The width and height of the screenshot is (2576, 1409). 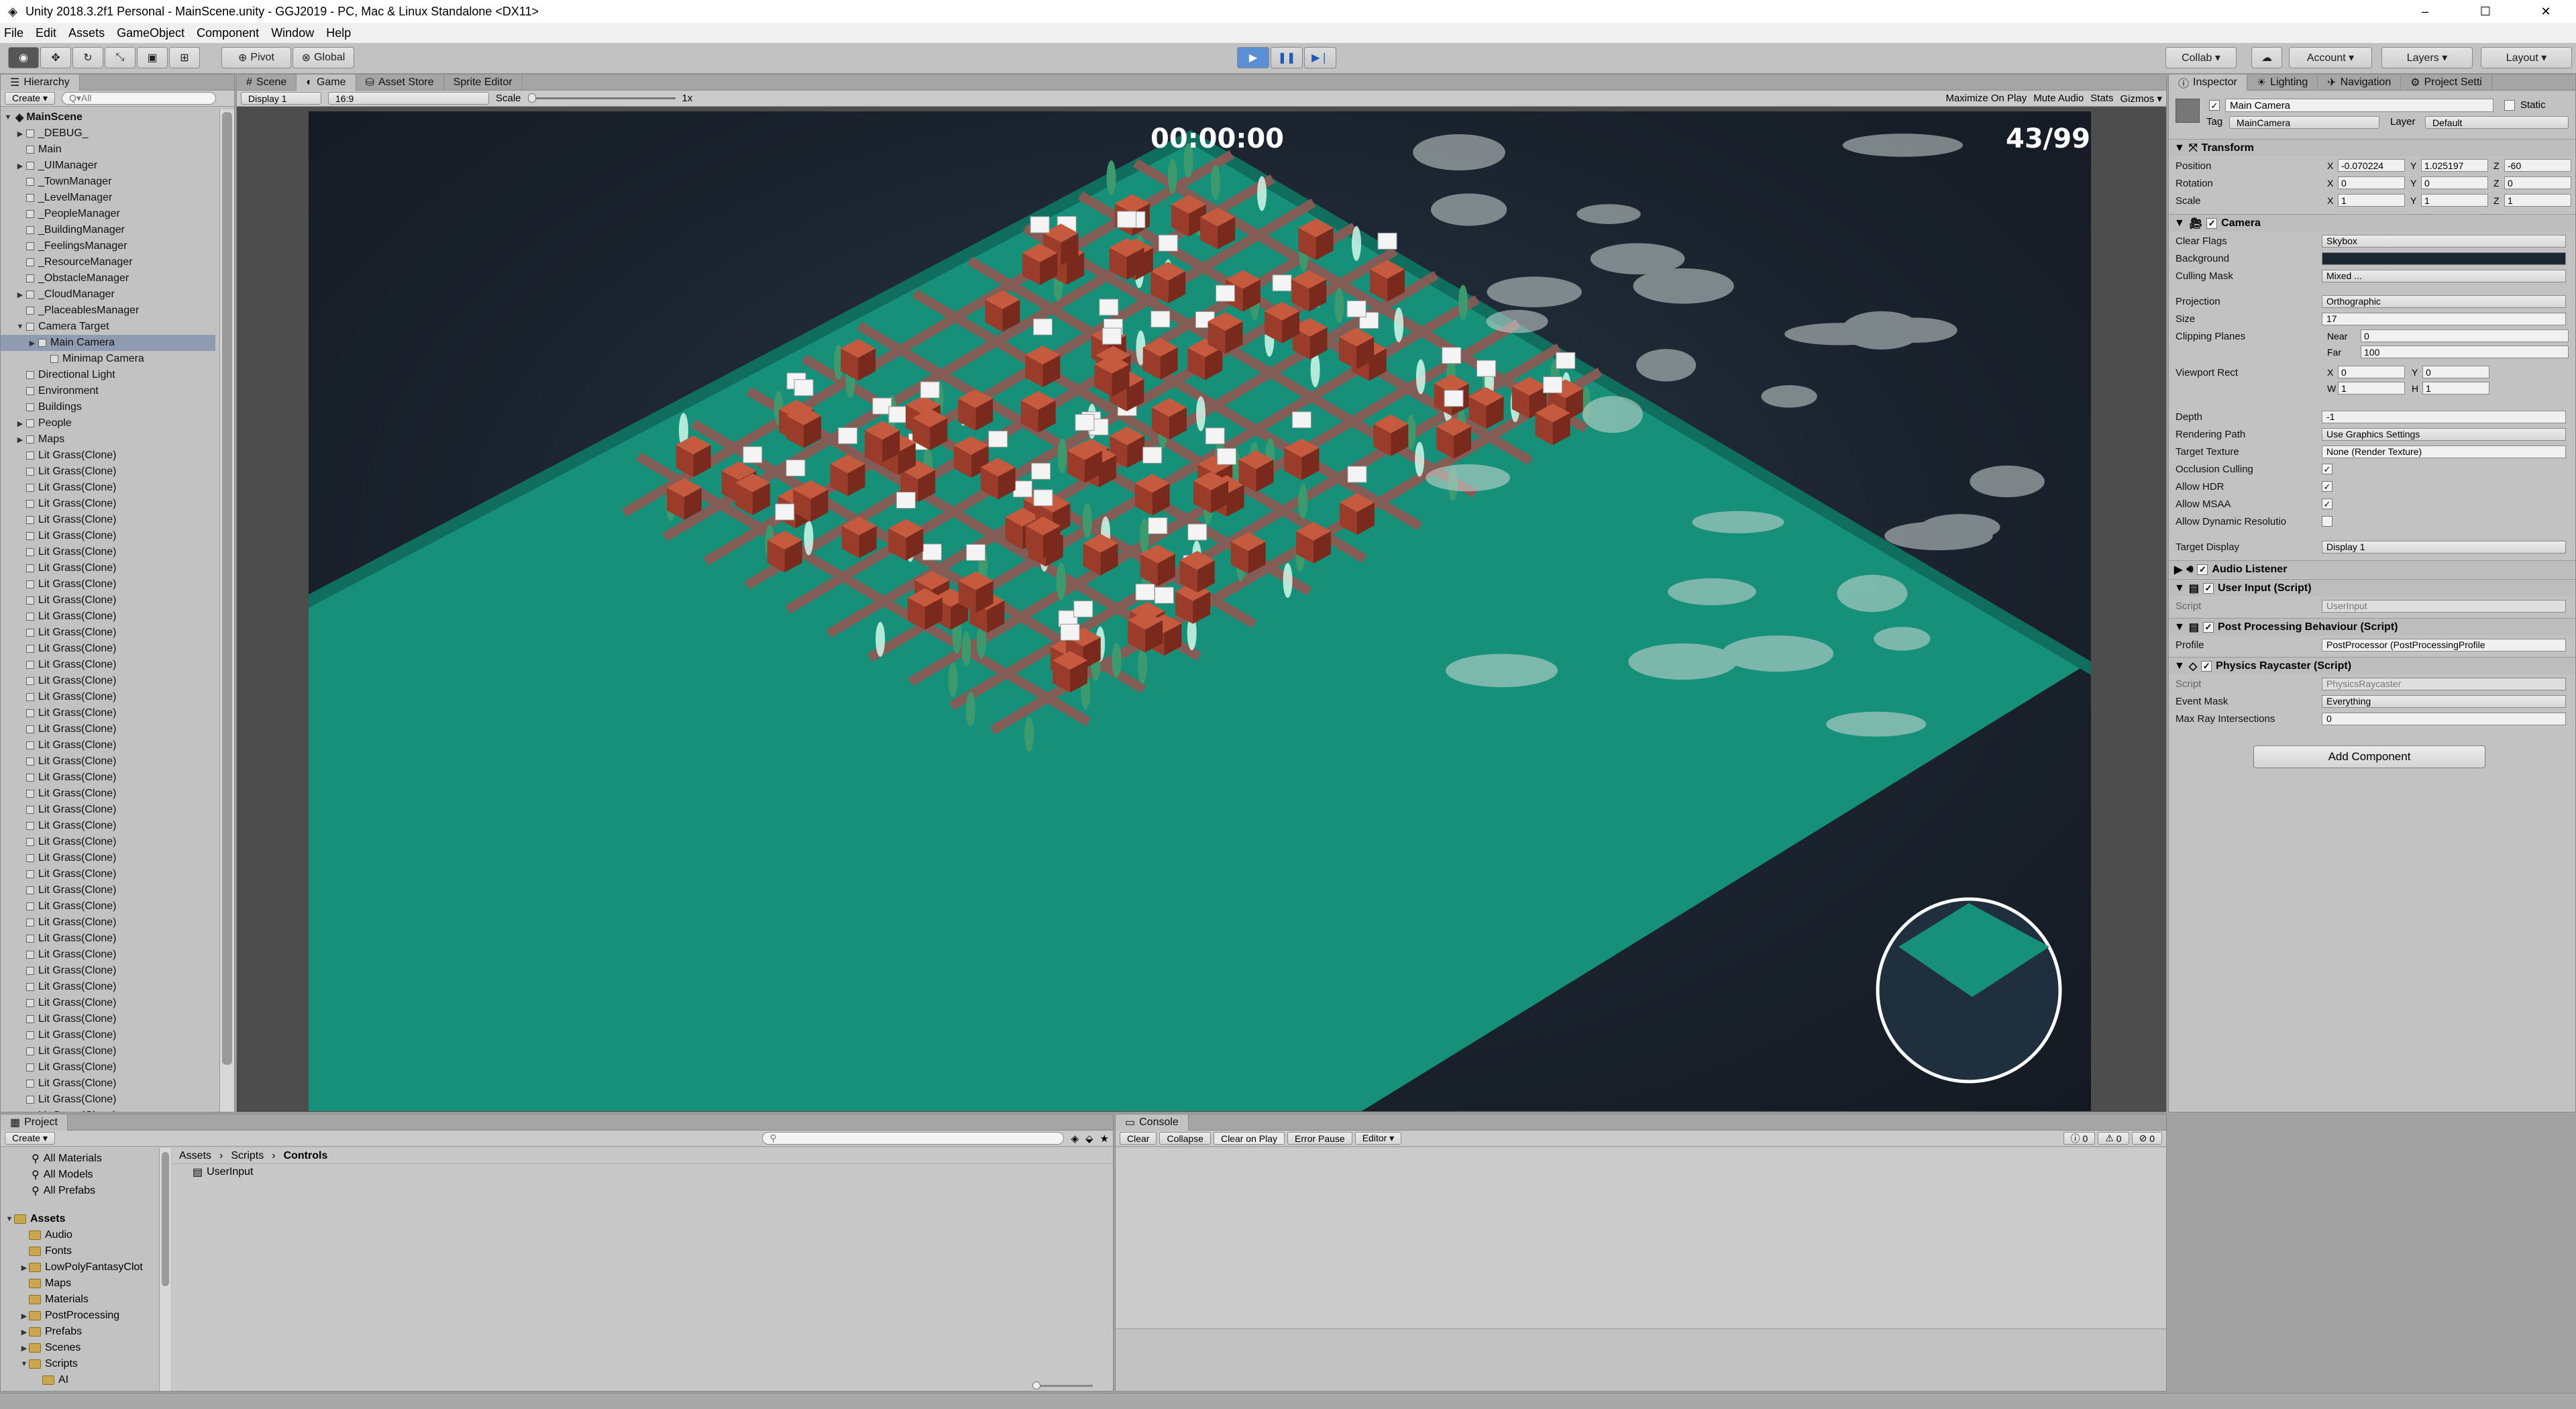 What do you see at coordinates (108, 198) in the screenshot?
I see `hierarchy-item: _LevelManager` at bounding box center [108, 198].